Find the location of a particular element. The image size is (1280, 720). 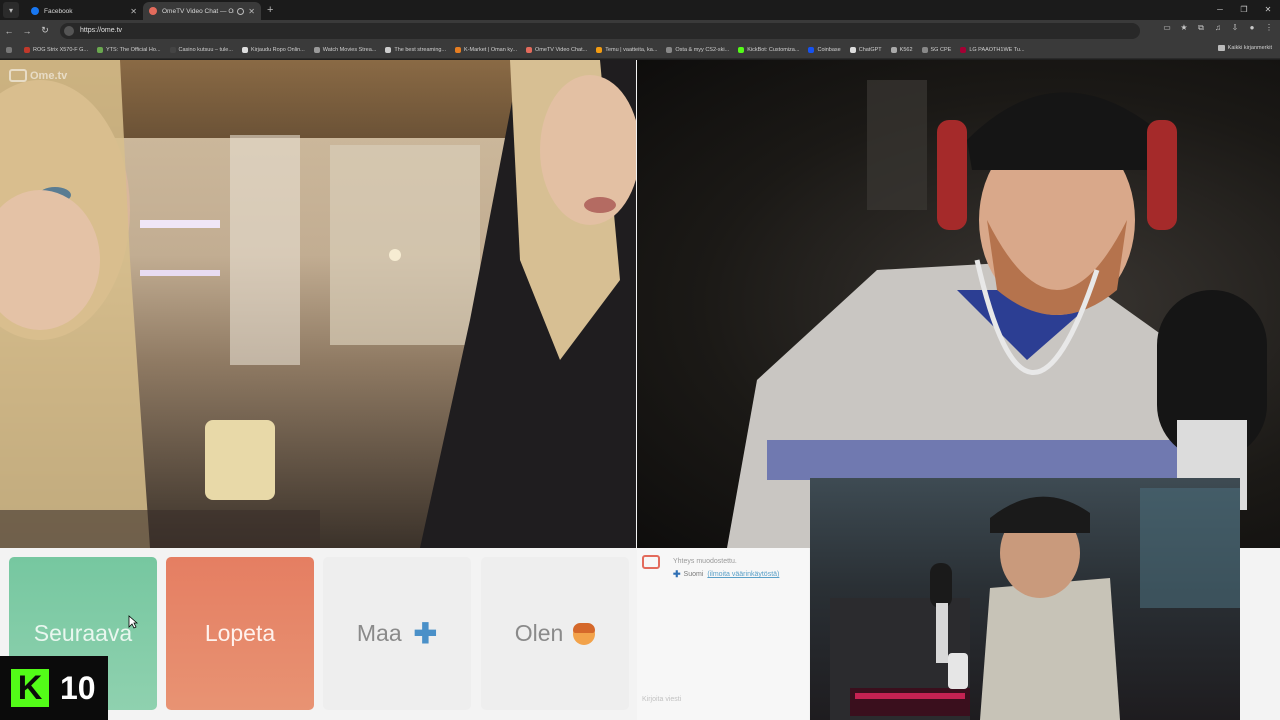

all-bookmarks-button: Kaikki kirjanmerkit is located at coordinates (1244, 48).